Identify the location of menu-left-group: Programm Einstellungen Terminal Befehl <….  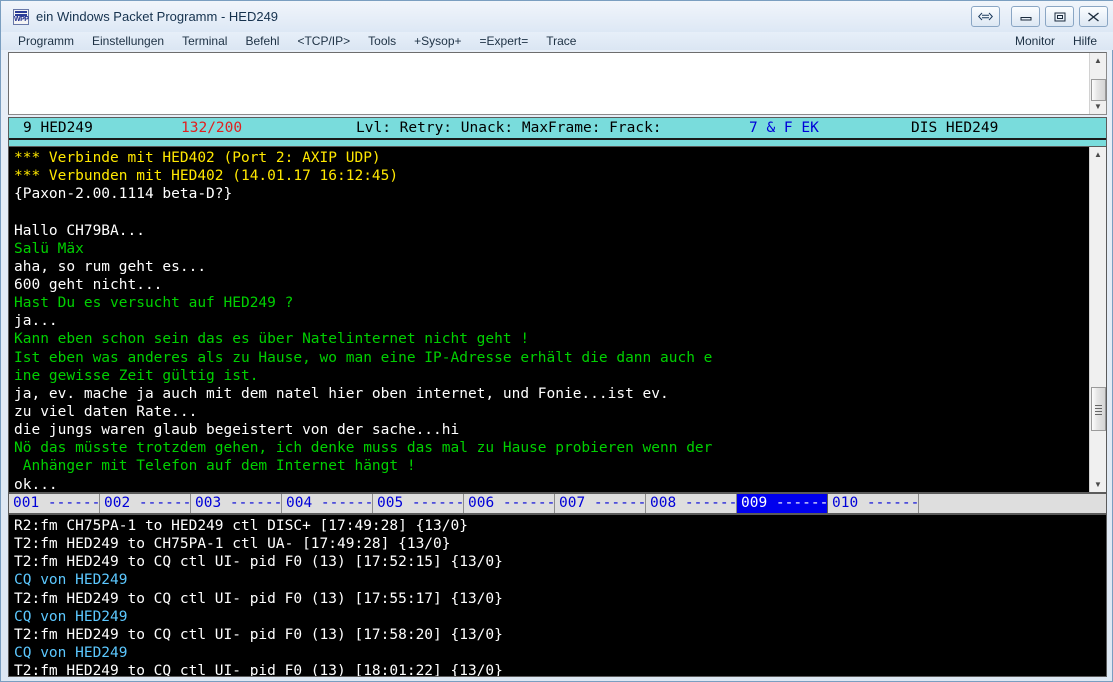
(297, 41).